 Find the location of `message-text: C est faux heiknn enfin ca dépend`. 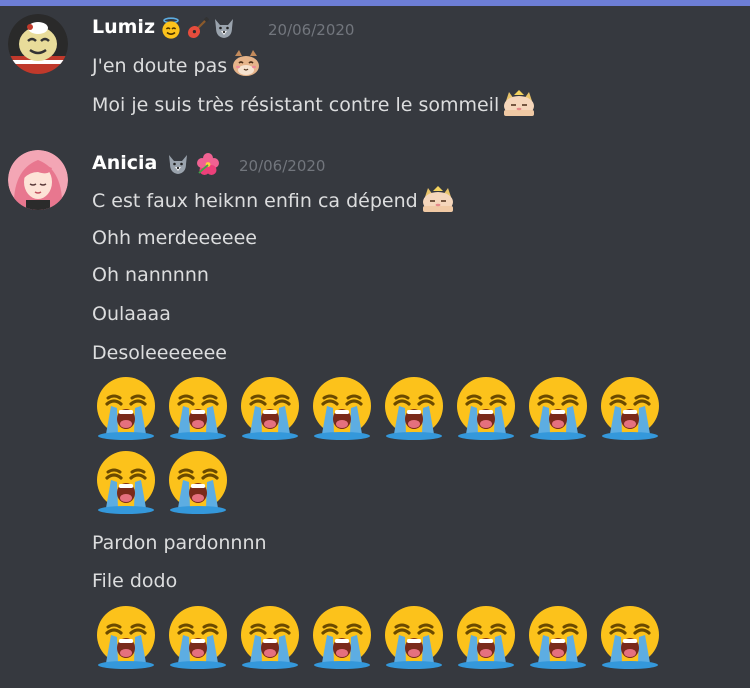

message-text: C est faux heiknn enfin ca dépend is located at coordinates (273, 202).